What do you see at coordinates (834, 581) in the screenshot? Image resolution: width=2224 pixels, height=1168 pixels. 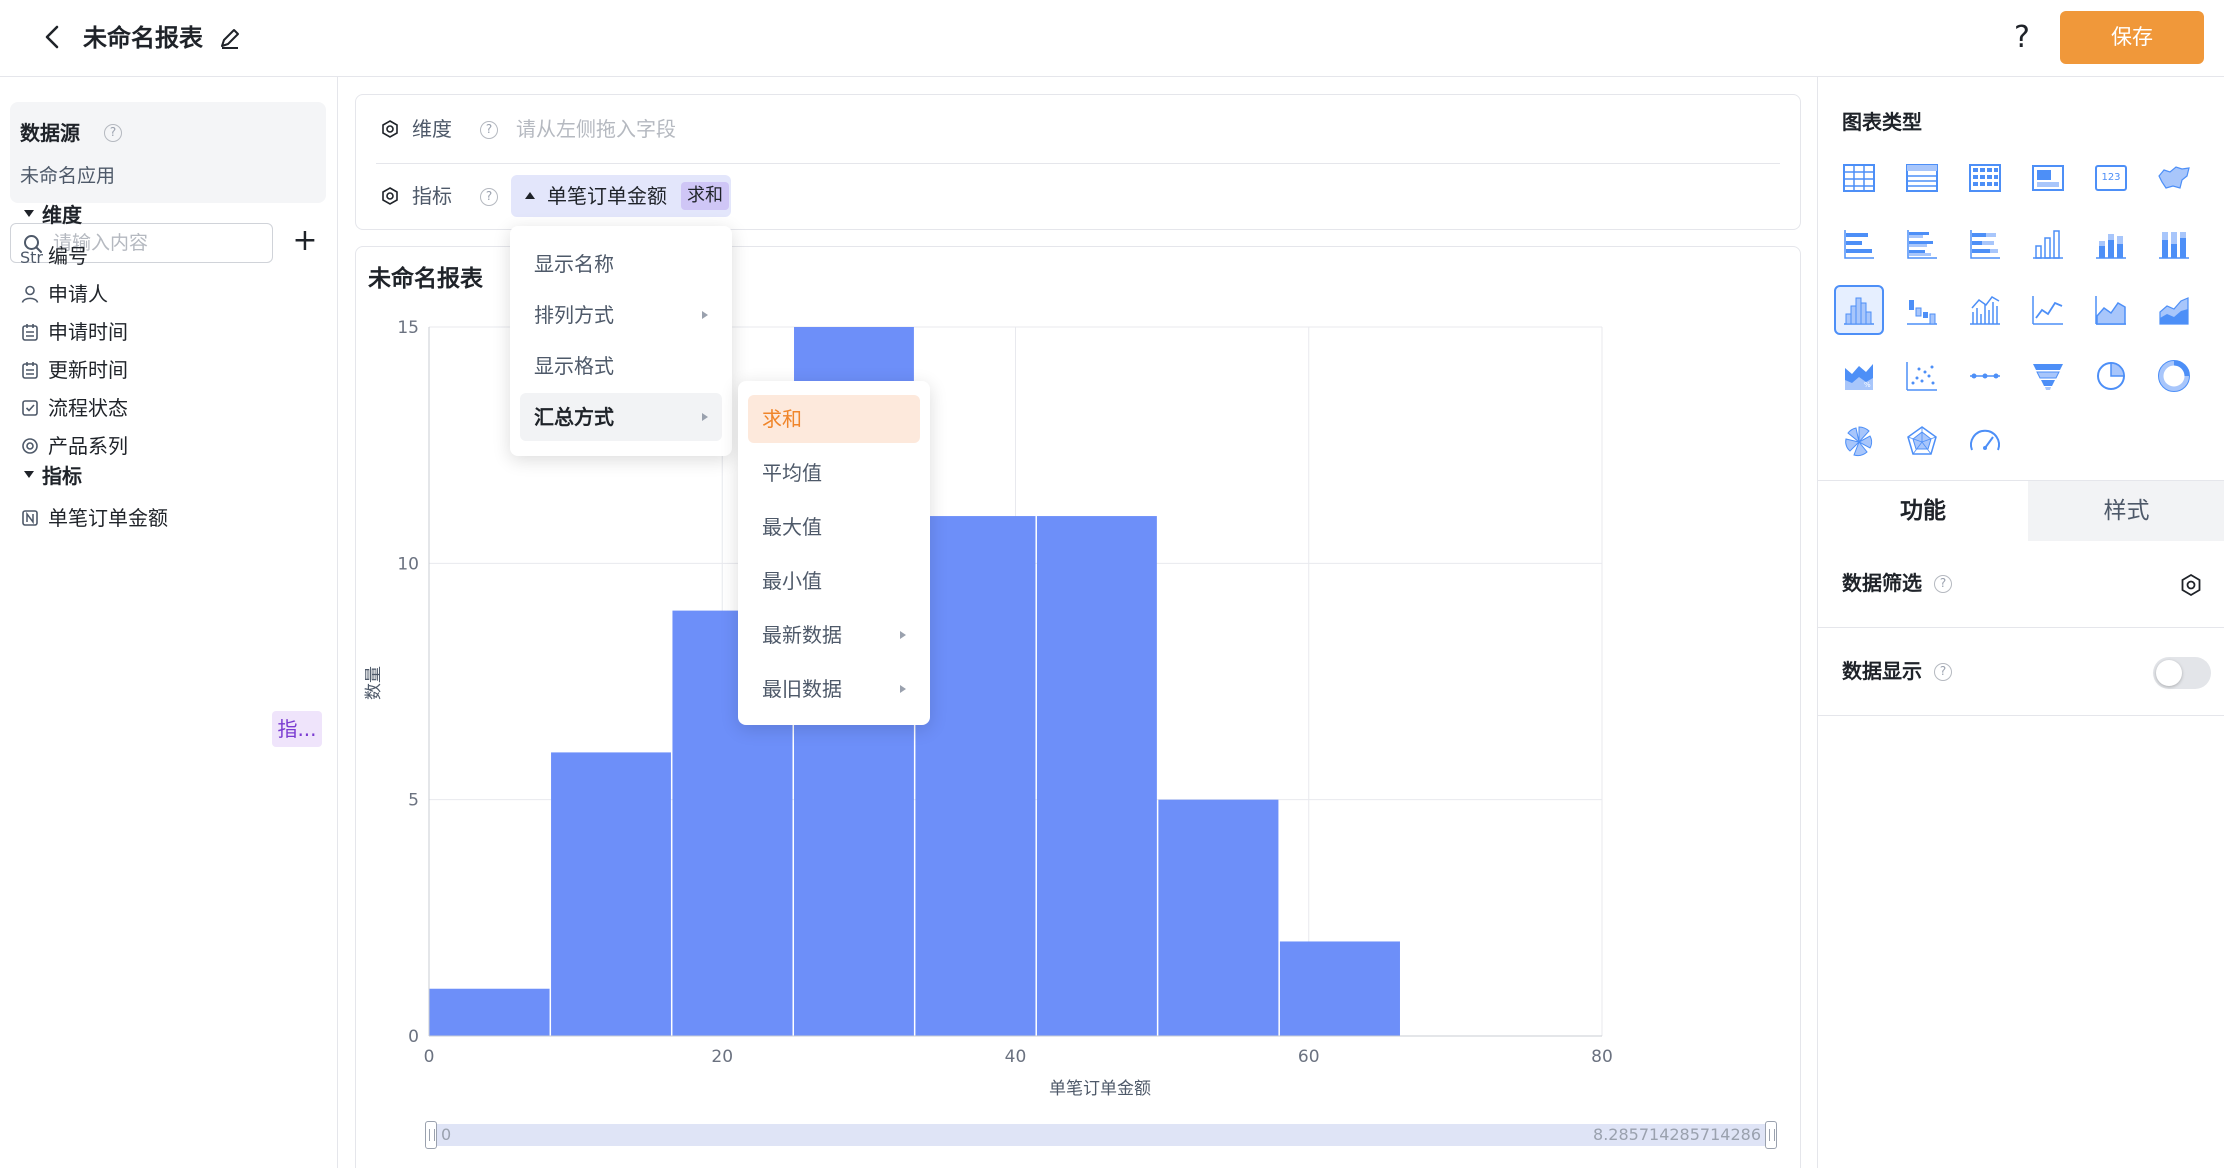 I see `submenu-item-min: 最小值` at bounding box center [834, 581].